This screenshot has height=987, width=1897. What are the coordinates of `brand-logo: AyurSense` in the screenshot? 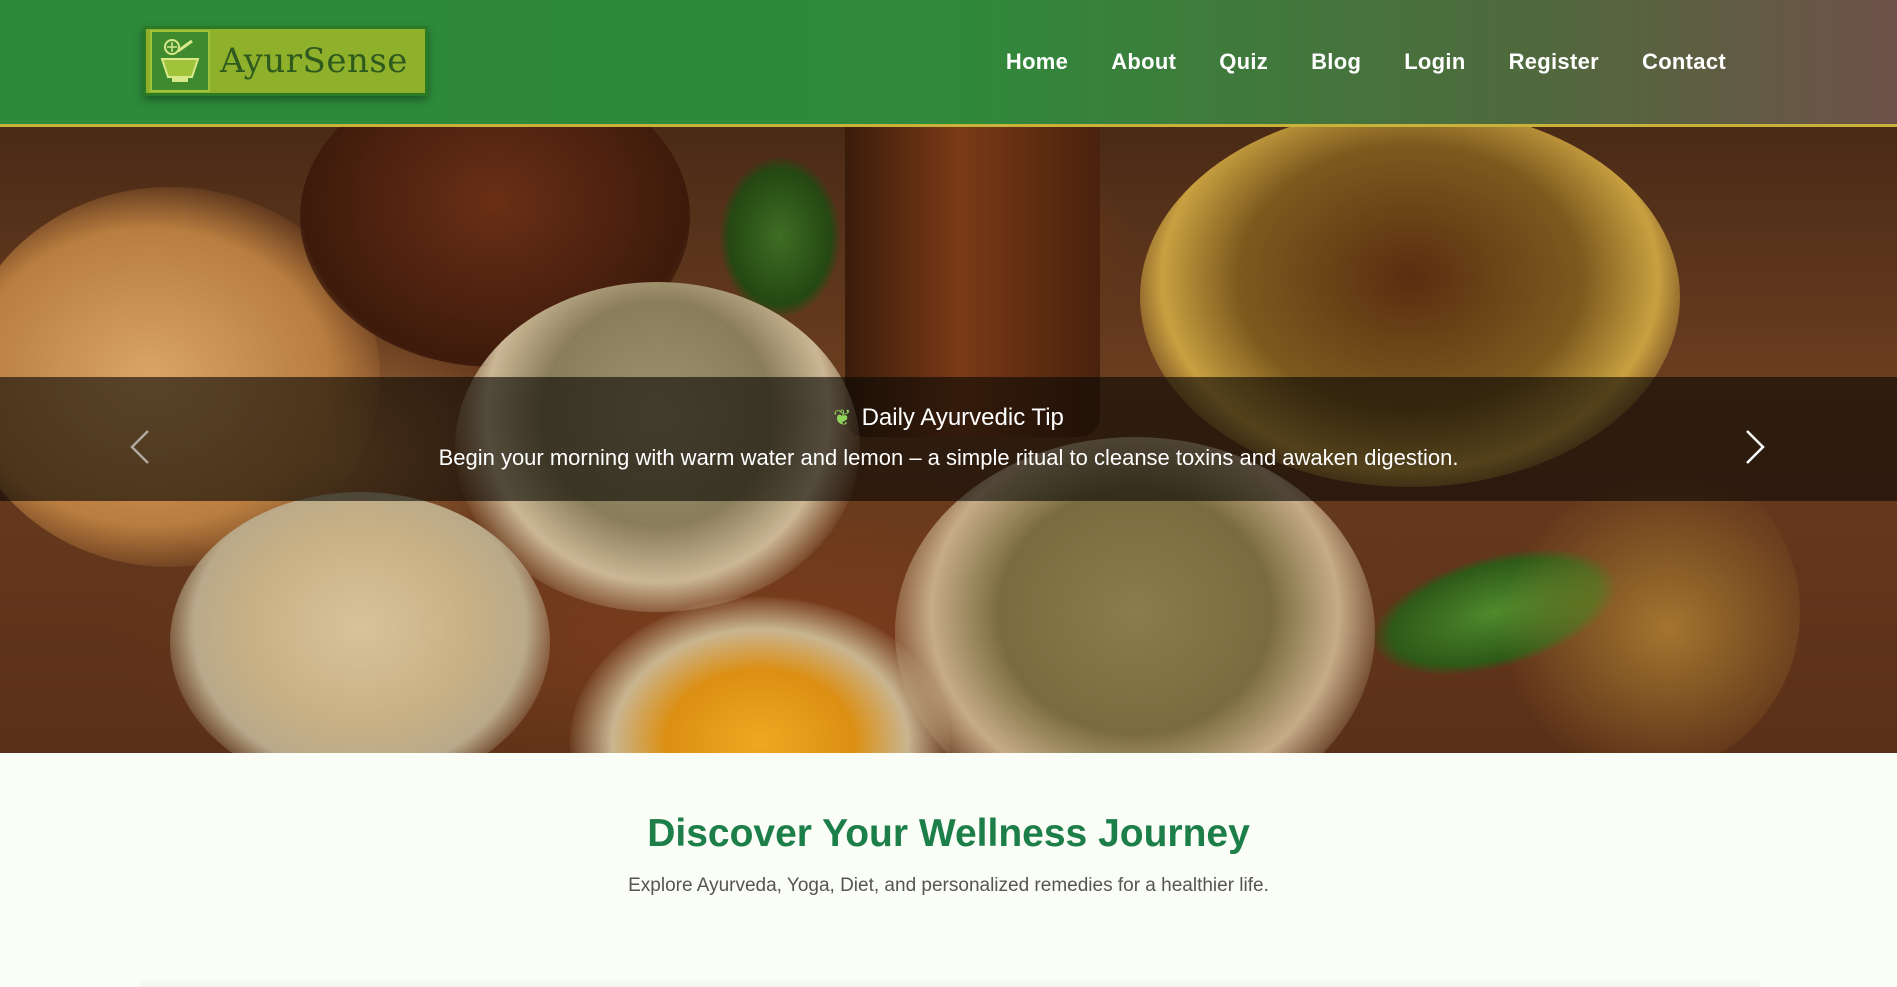 It's located at (285, 61).